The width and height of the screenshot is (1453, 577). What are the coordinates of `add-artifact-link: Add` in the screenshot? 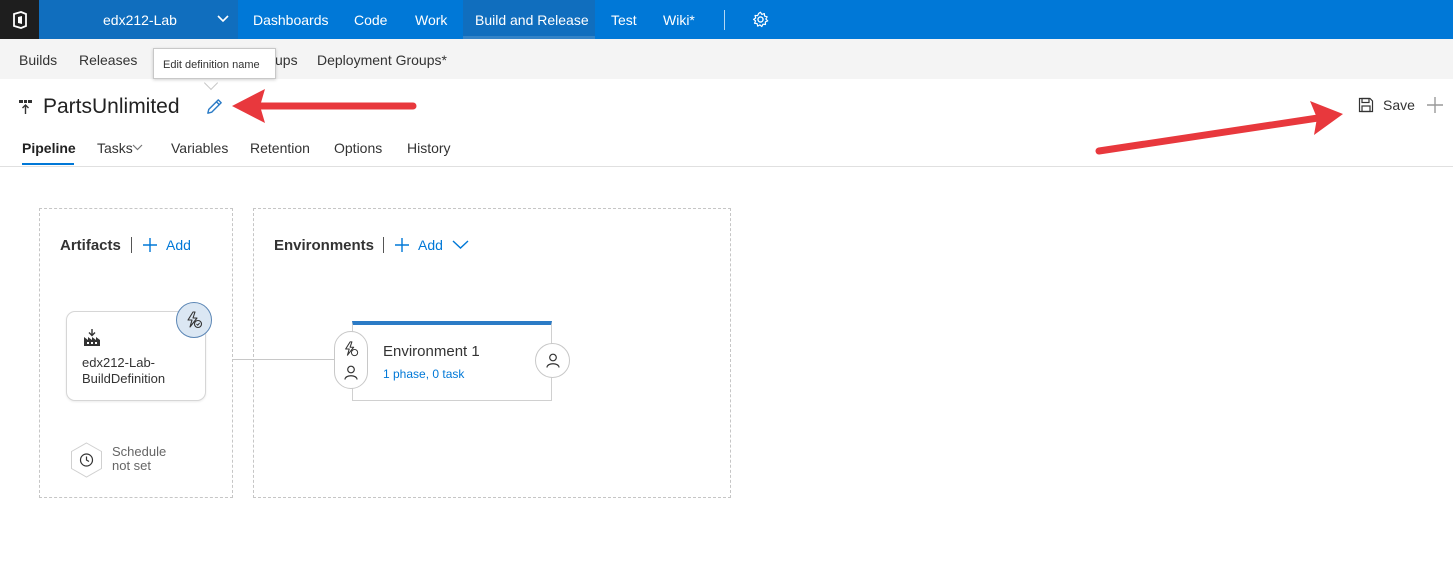 It's located at (178, 245).